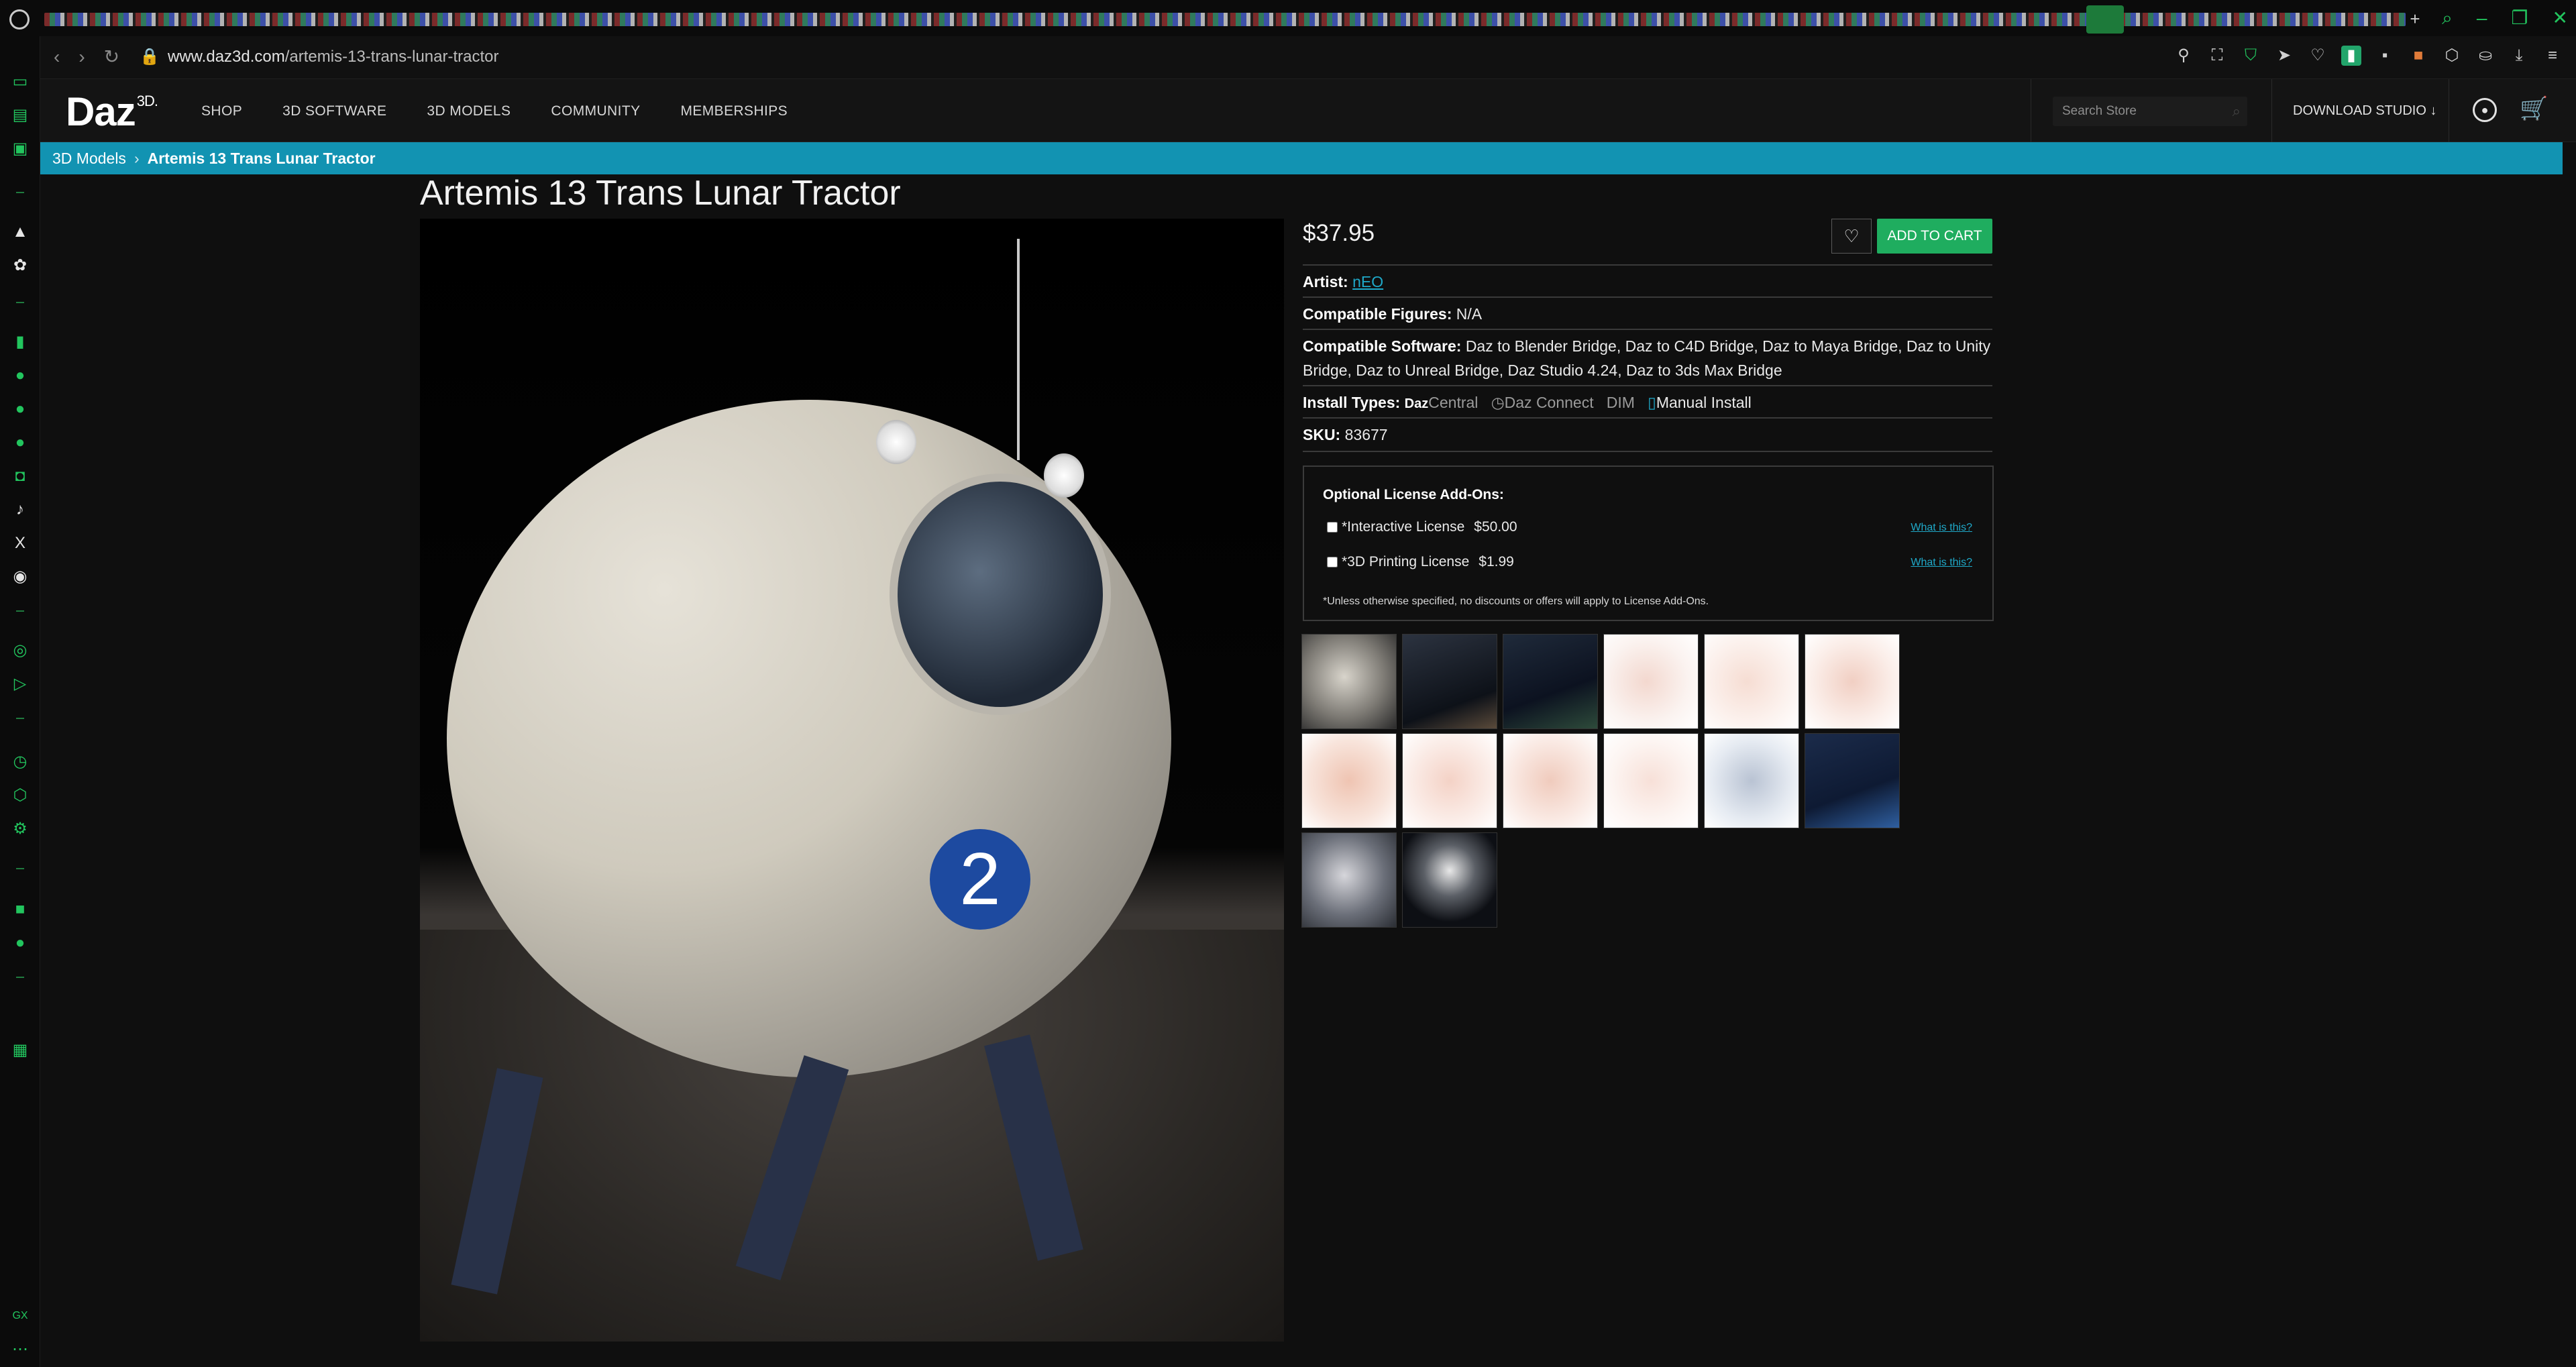 The height and width of the screenshot is (1367, 2576). What do you see at coordinates (2452, 56) in the screenshot?
I see `extensions-icon: ⬡` at bounding box center [2452, 56].